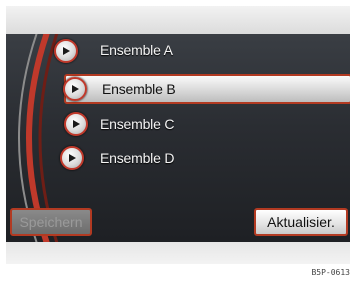 The height and width of the screenshot is (281, 356). What do you see at coordinates (136, 50) in the screenshot?
I see `ensemble-label: Ensemble A` at bounding box center [136, 50].